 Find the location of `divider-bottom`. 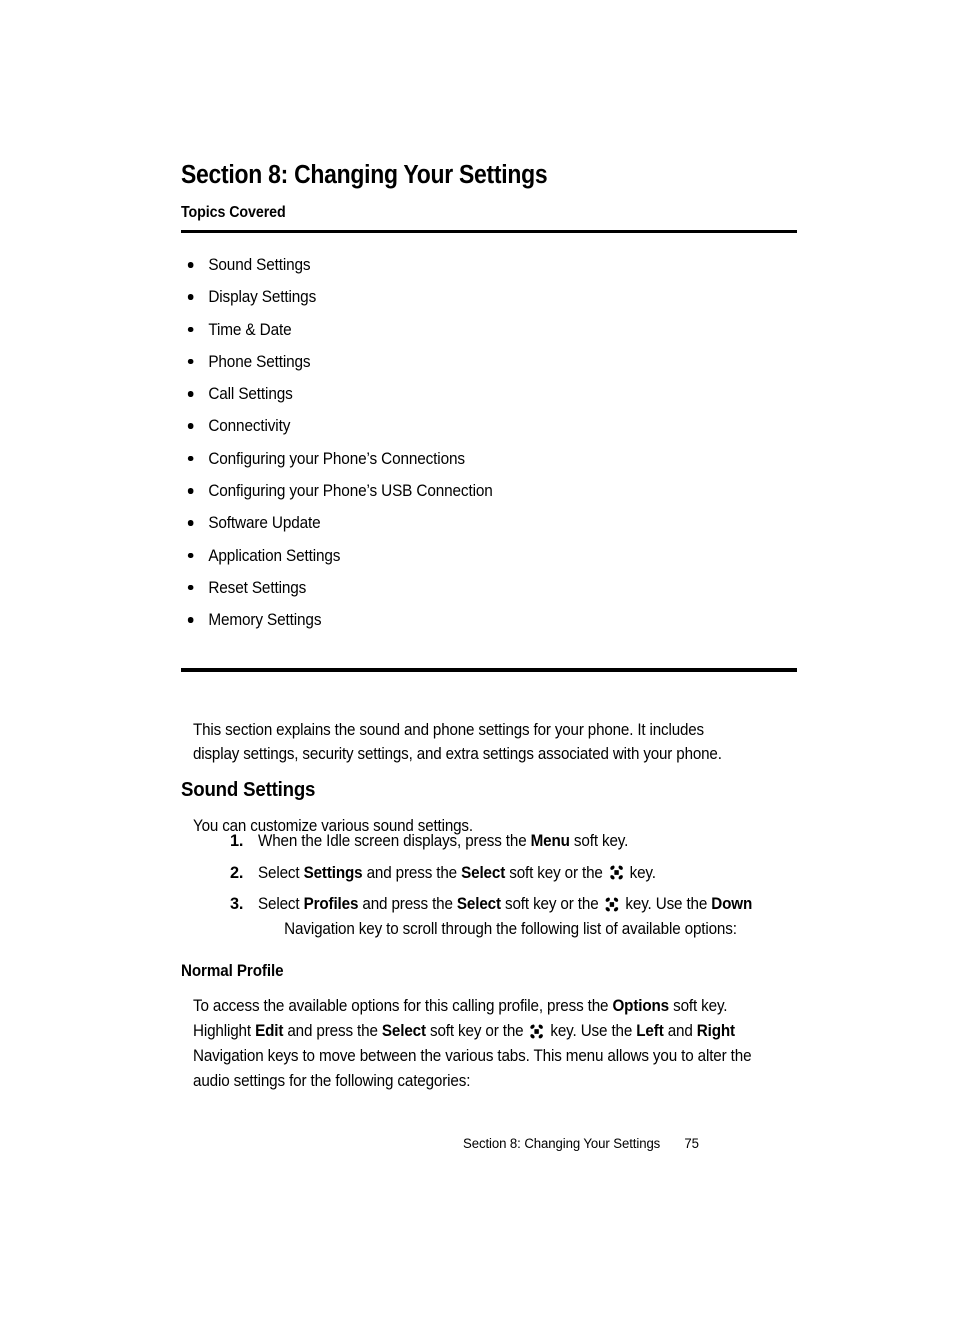

divider-bottom is located at coordinates (489, 670).